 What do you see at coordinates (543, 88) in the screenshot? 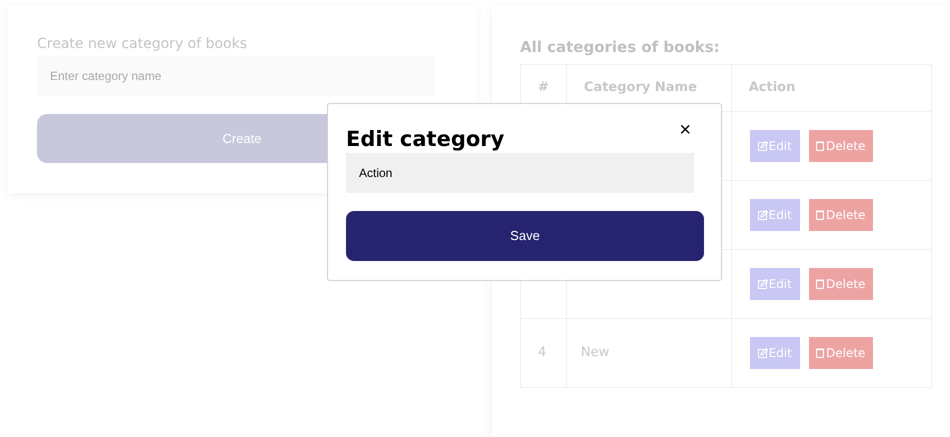
I see `column-header: #` at bounding box center [543, 88].